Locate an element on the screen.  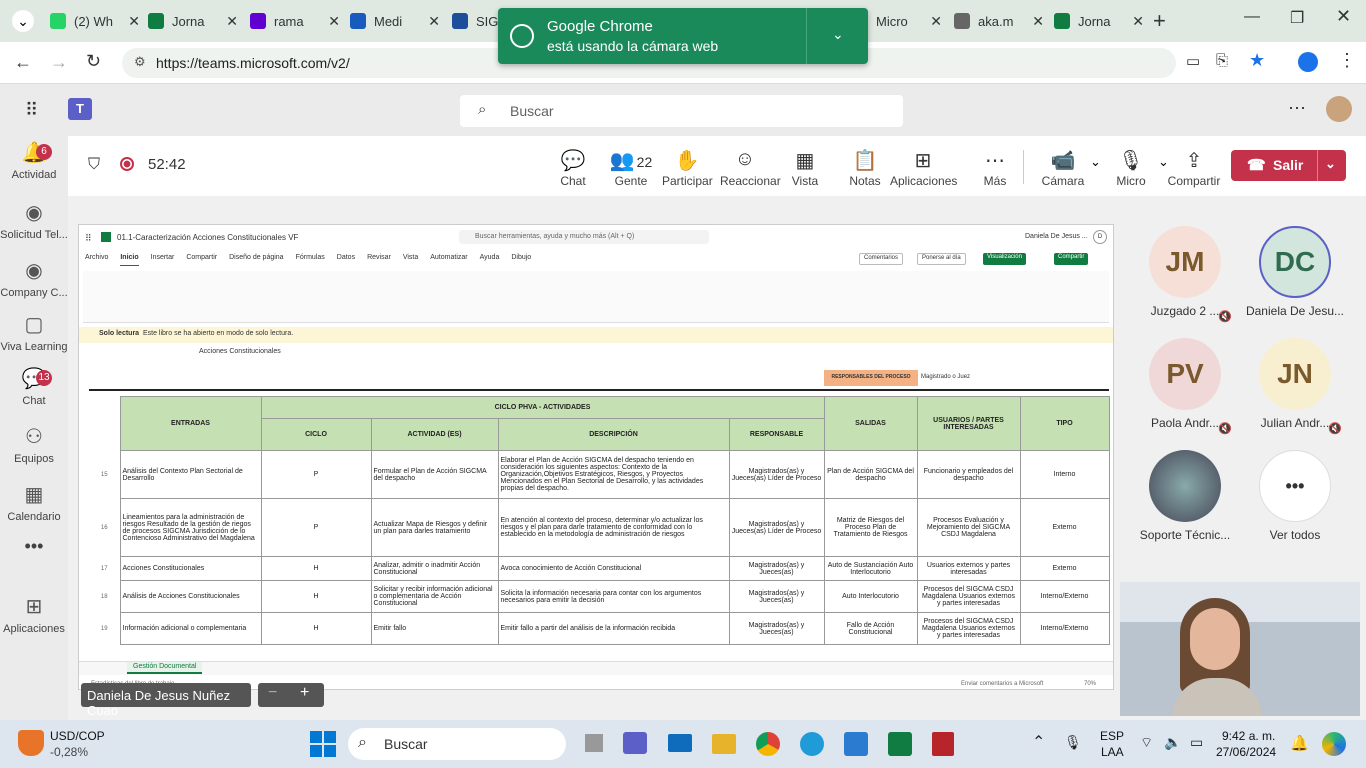
lang-label: ESP is located at coordinates (1112, 736).